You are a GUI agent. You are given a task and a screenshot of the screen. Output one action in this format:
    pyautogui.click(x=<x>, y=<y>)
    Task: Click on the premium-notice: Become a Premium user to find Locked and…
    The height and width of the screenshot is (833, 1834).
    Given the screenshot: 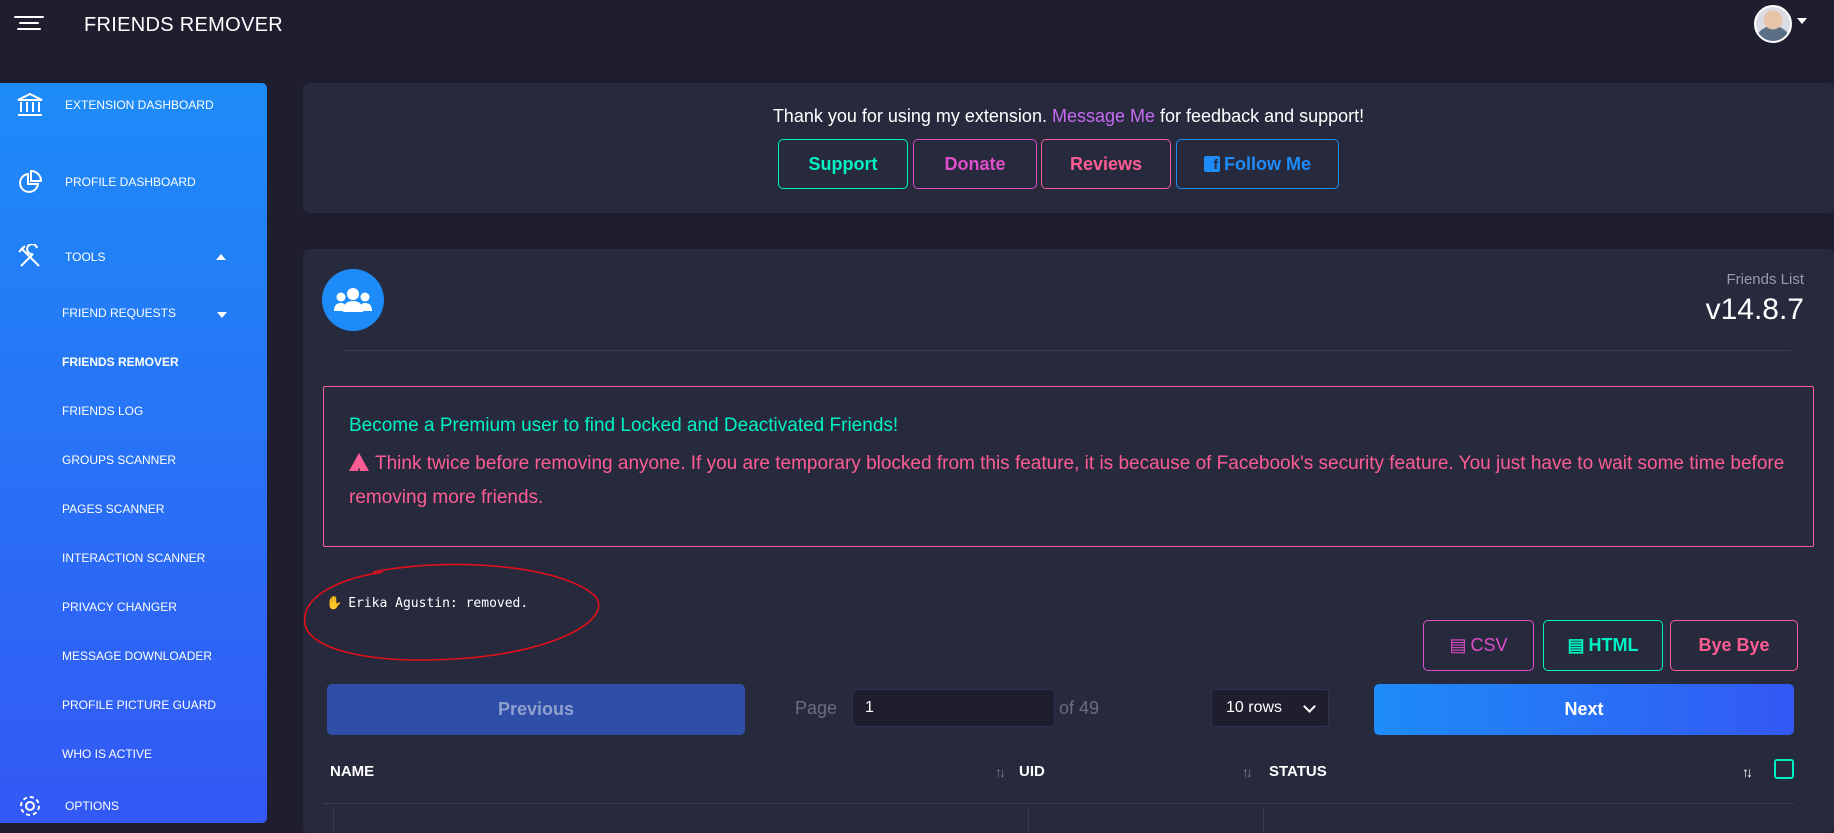 What is the action you would take?
    pyautogui.click(x=624, y=425)
    